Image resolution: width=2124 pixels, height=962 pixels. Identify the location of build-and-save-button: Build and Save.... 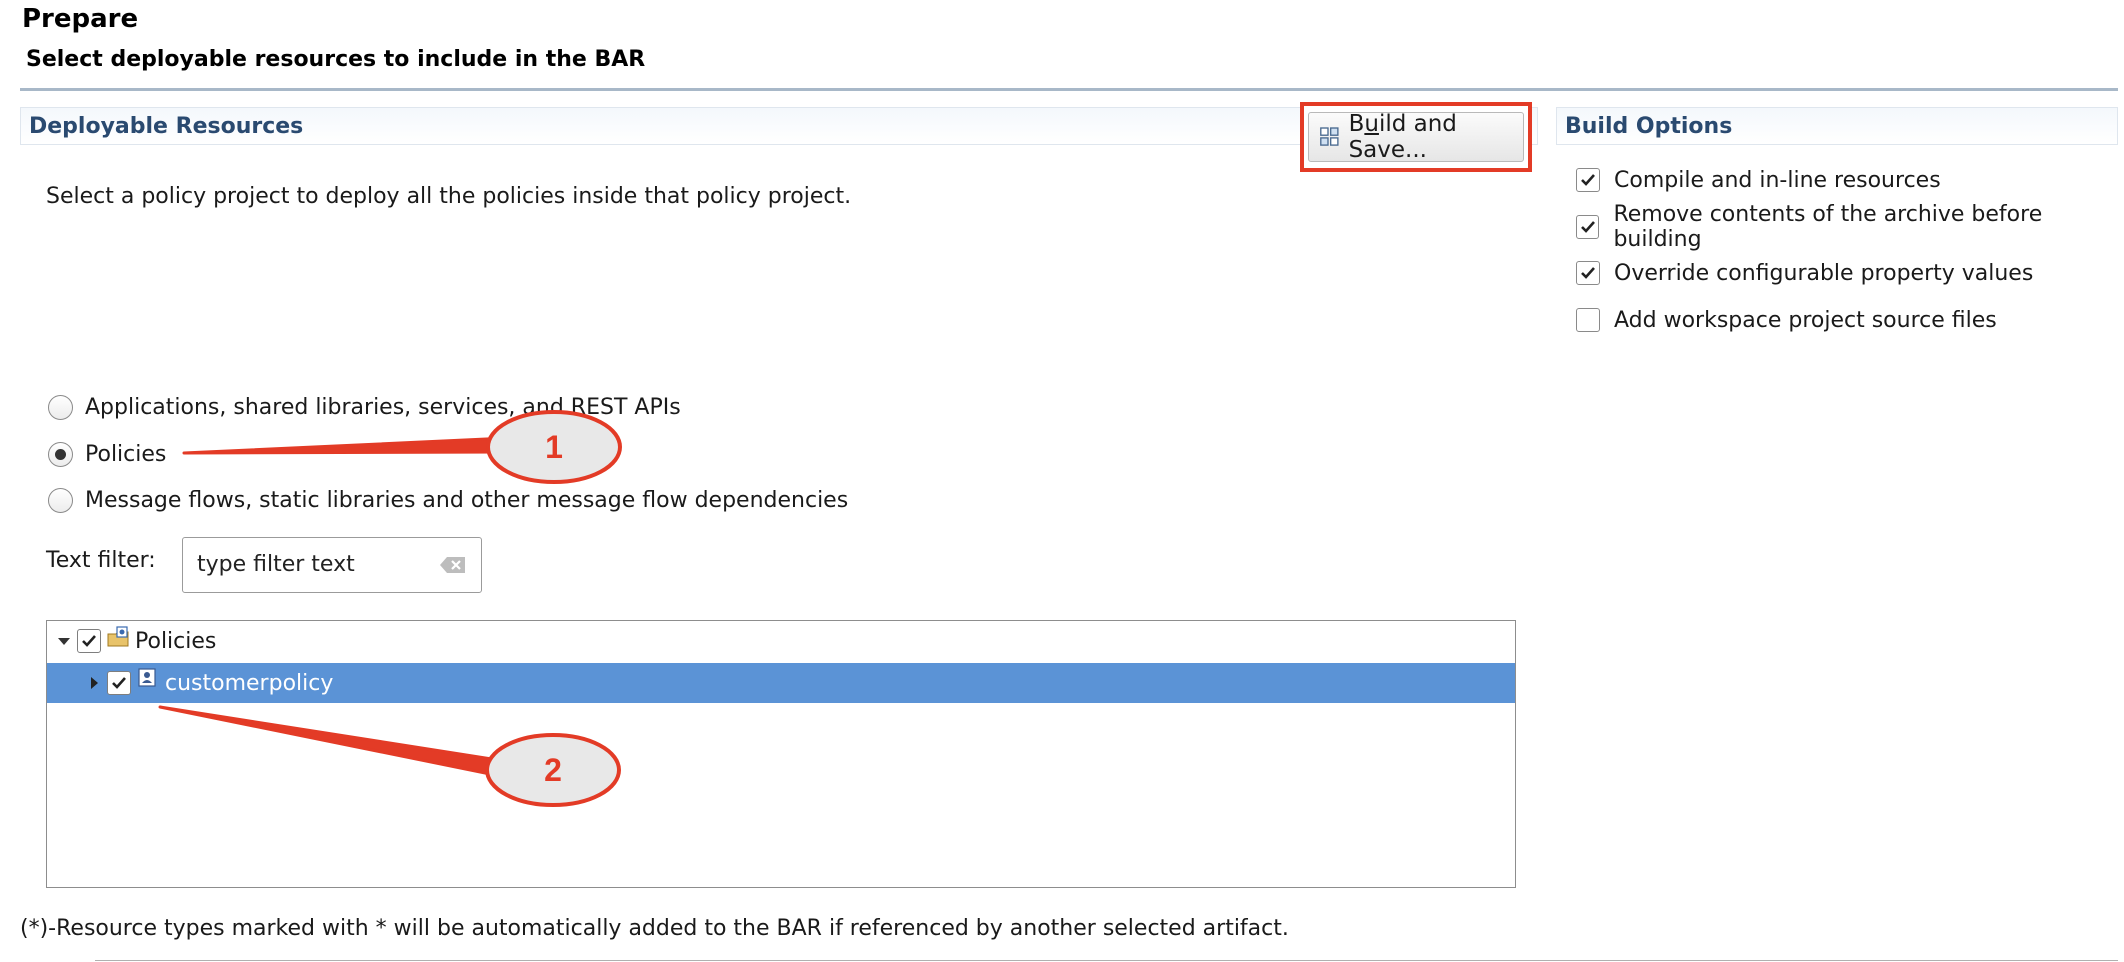
(1416, 137).